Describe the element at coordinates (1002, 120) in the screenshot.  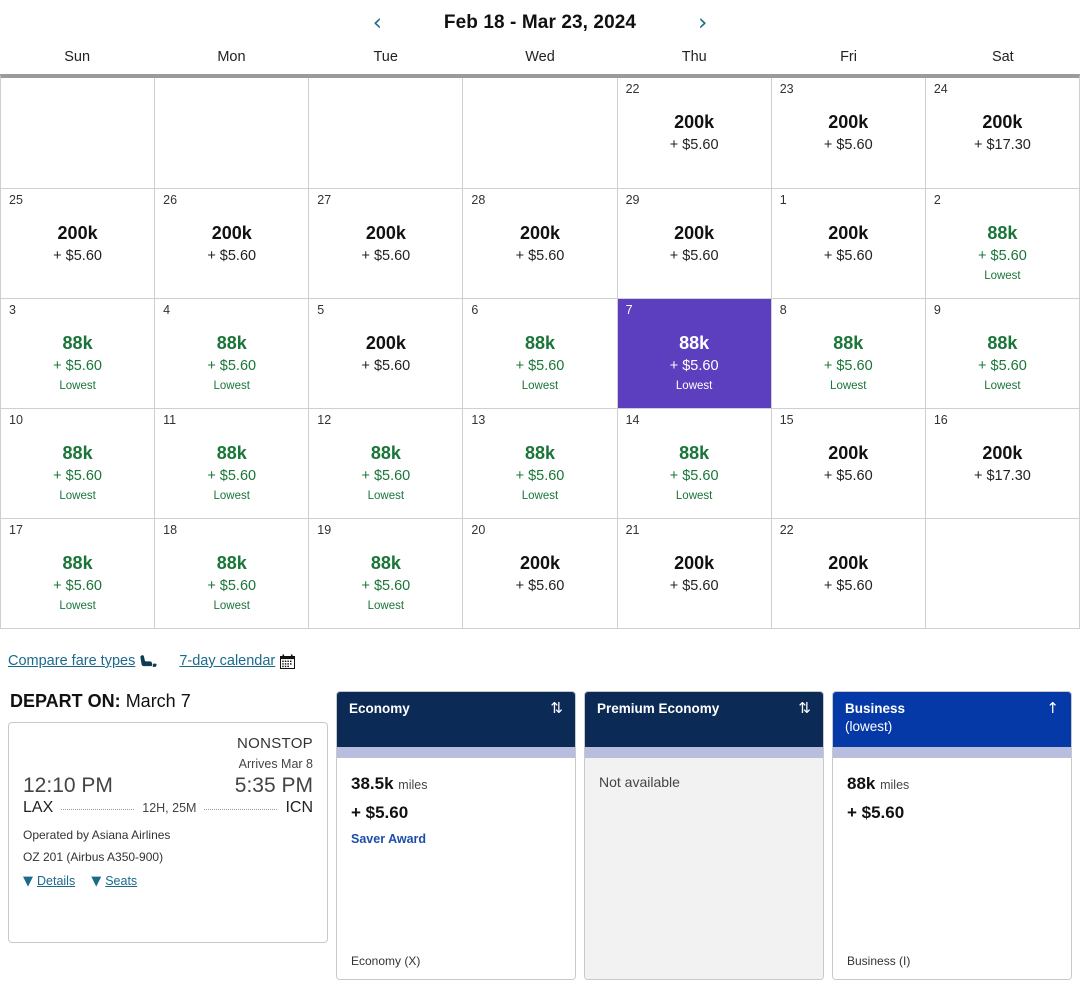
I see `day-price-block: 200k + $17.30` at that location.